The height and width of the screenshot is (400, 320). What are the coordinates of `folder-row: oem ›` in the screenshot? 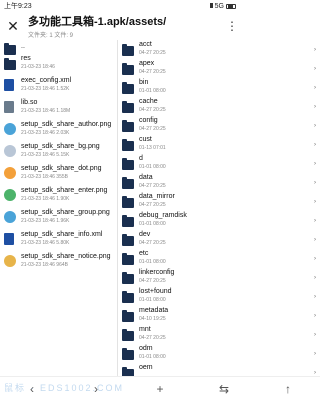 It's located at (219, 369).